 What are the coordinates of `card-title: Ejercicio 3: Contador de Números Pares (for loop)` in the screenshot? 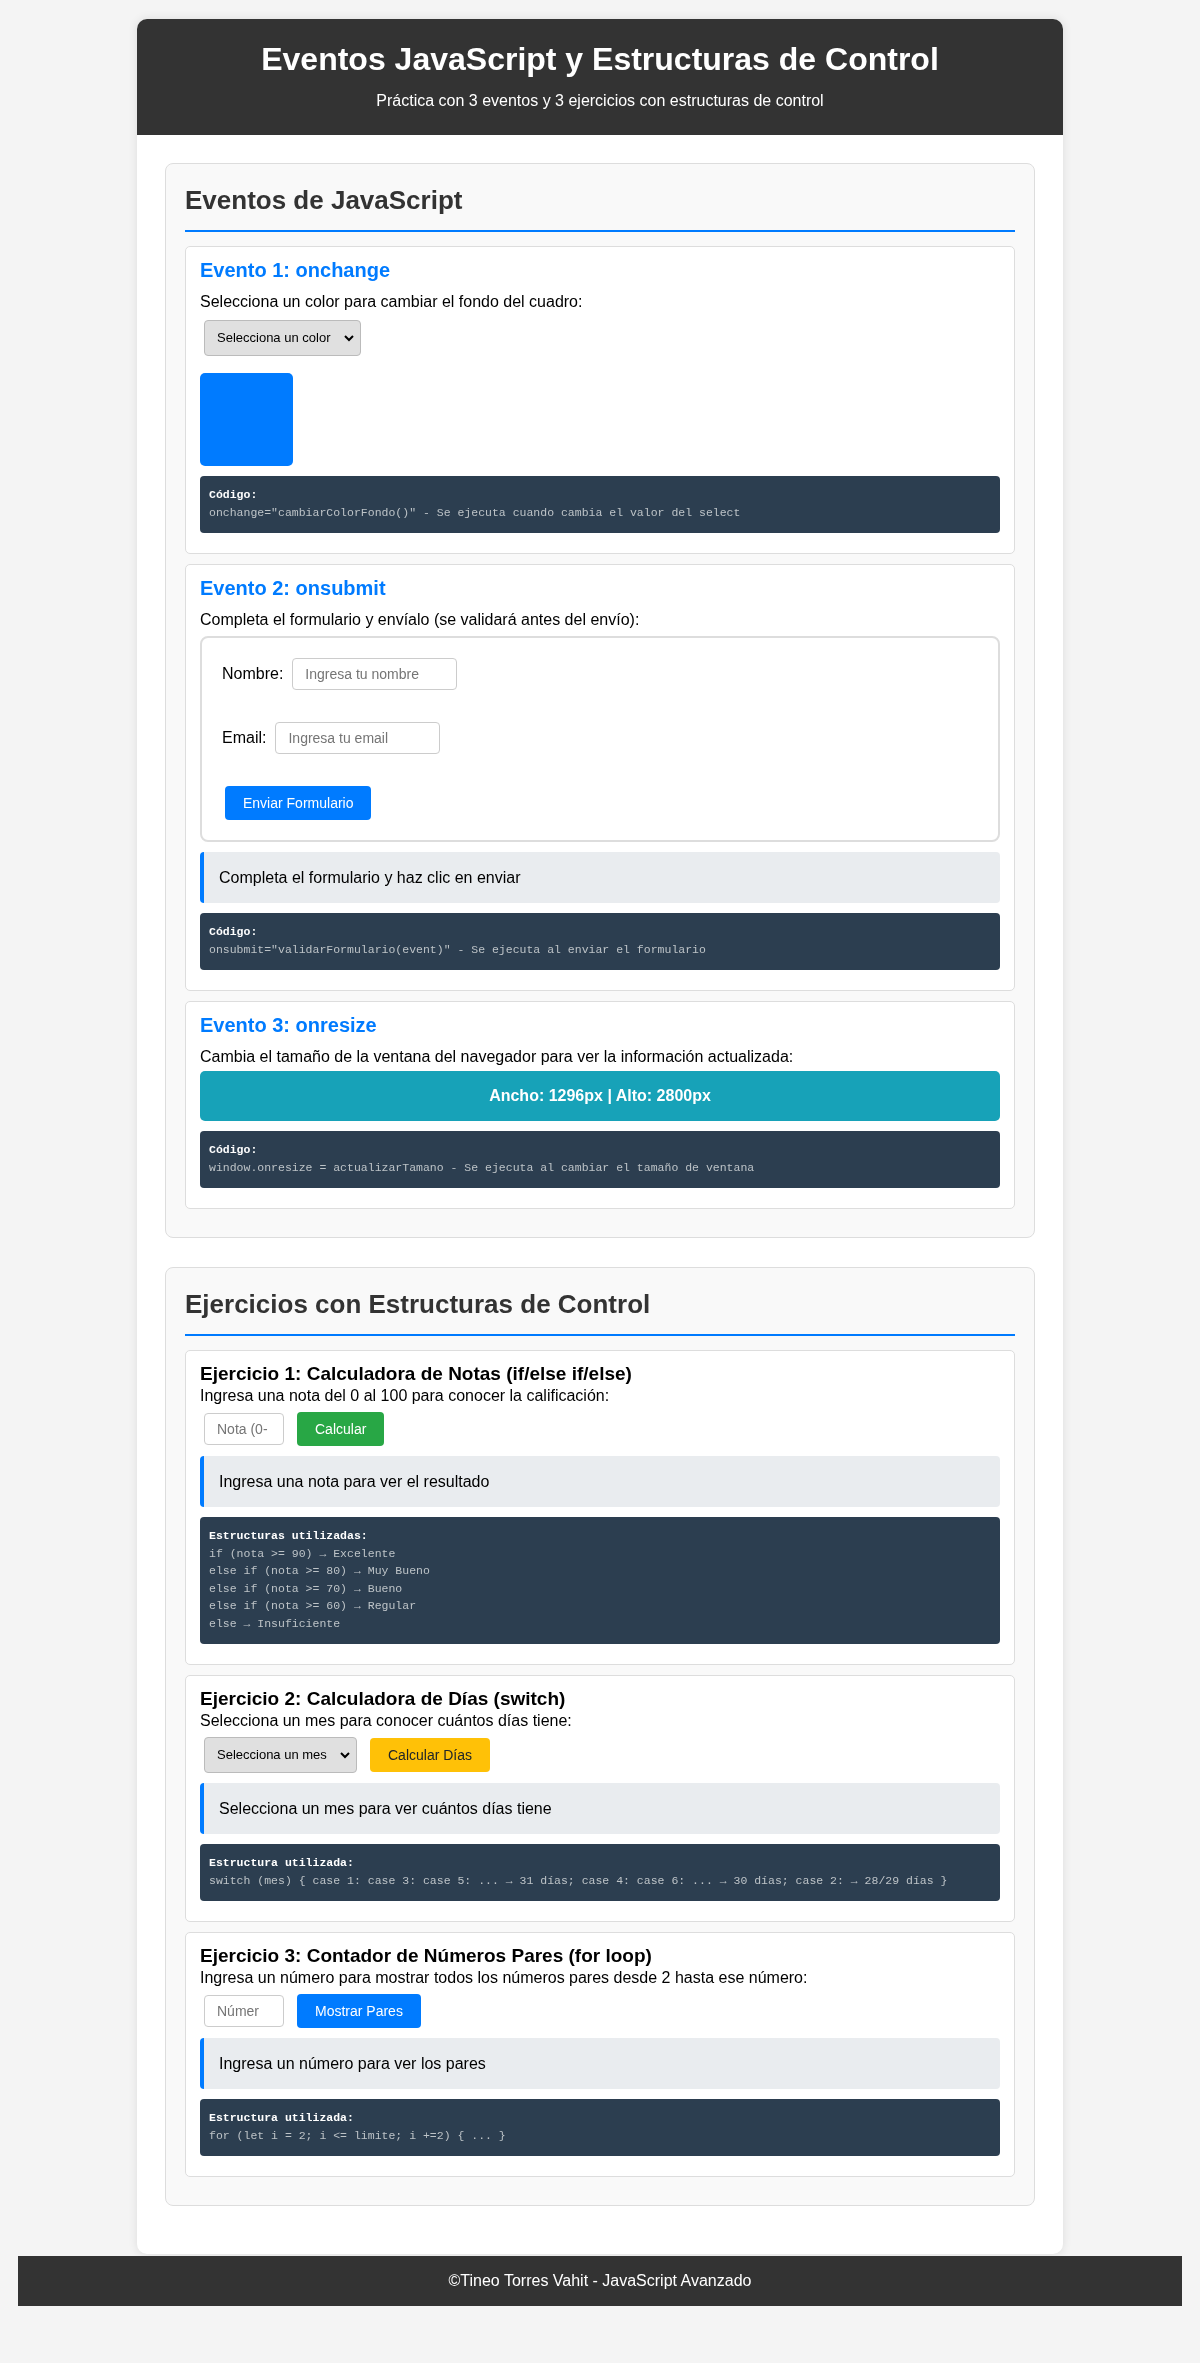 It's located at (426, 1956).